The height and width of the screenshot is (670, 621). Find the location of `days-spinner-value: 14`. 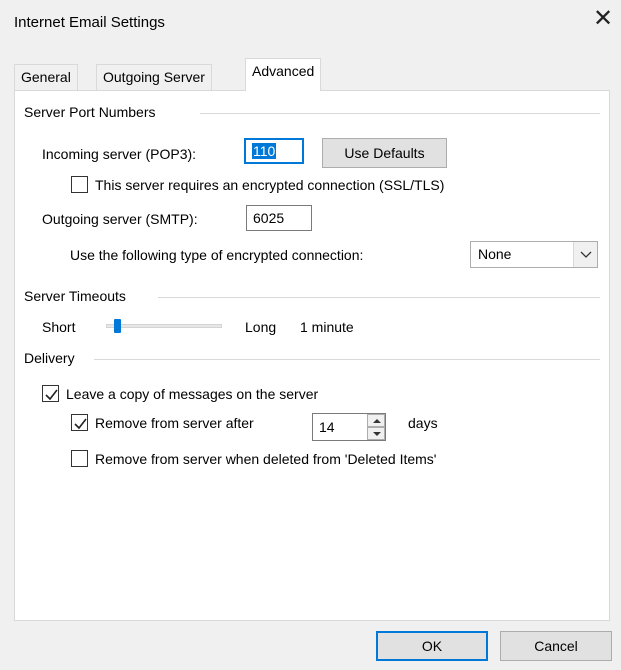

days-spinner-value: 14 is located at coordinates (327, 427).